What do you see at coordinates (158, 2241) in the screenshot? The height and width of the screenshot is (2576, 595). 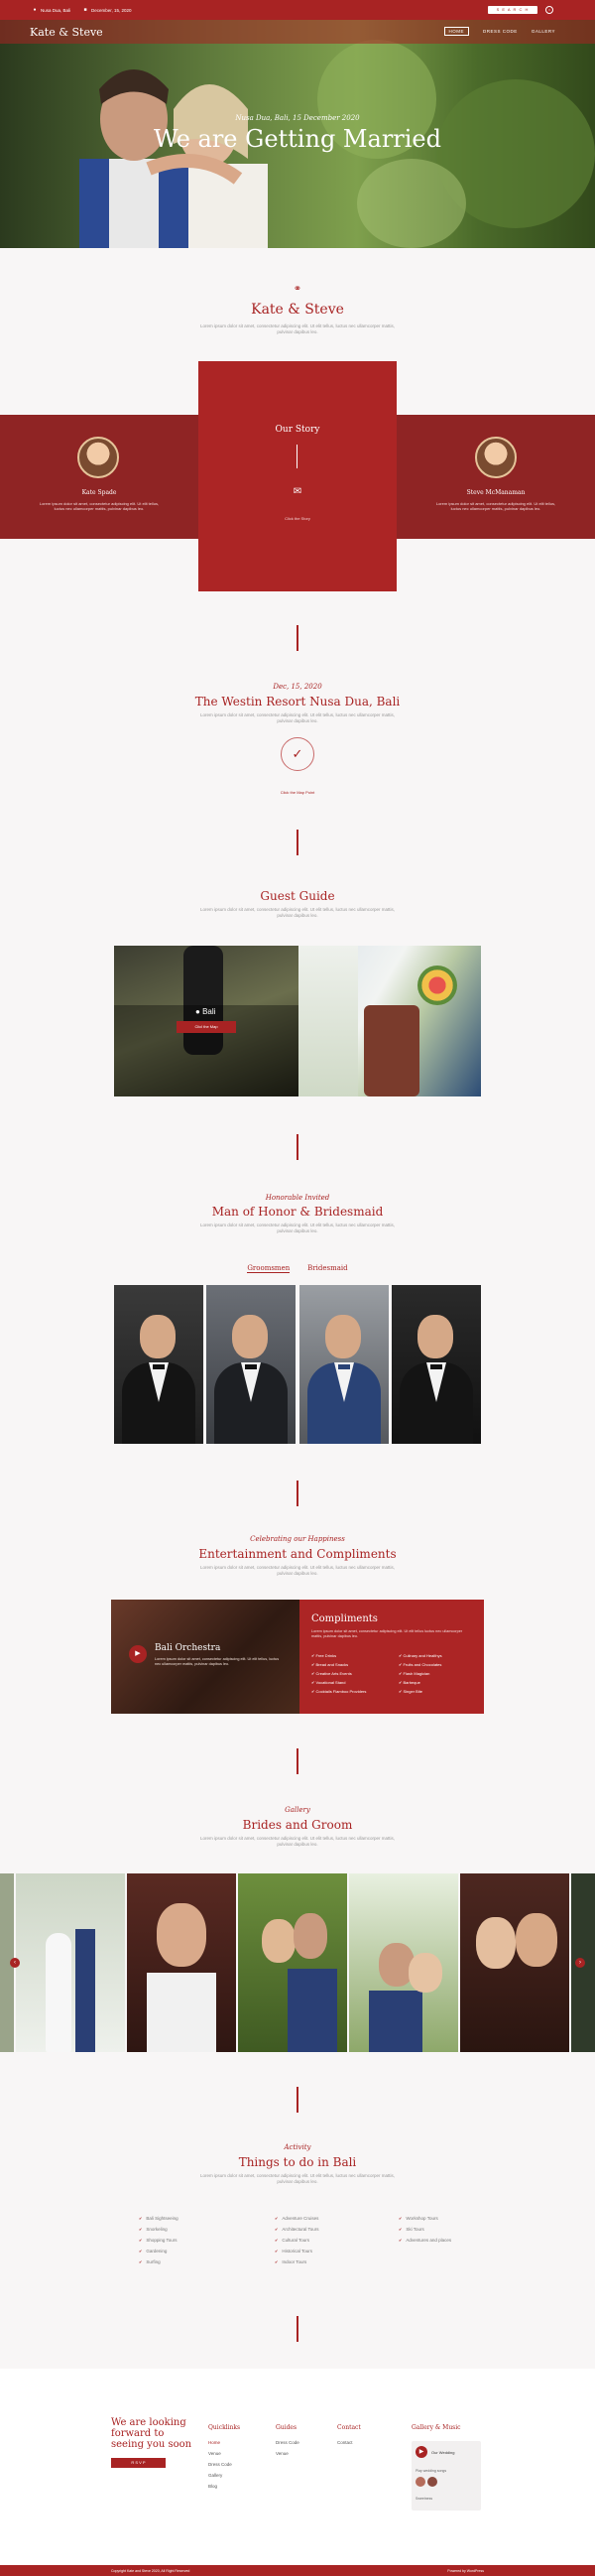 I see `list-item: Shopping Tours` at bounding box center [158, 2241].